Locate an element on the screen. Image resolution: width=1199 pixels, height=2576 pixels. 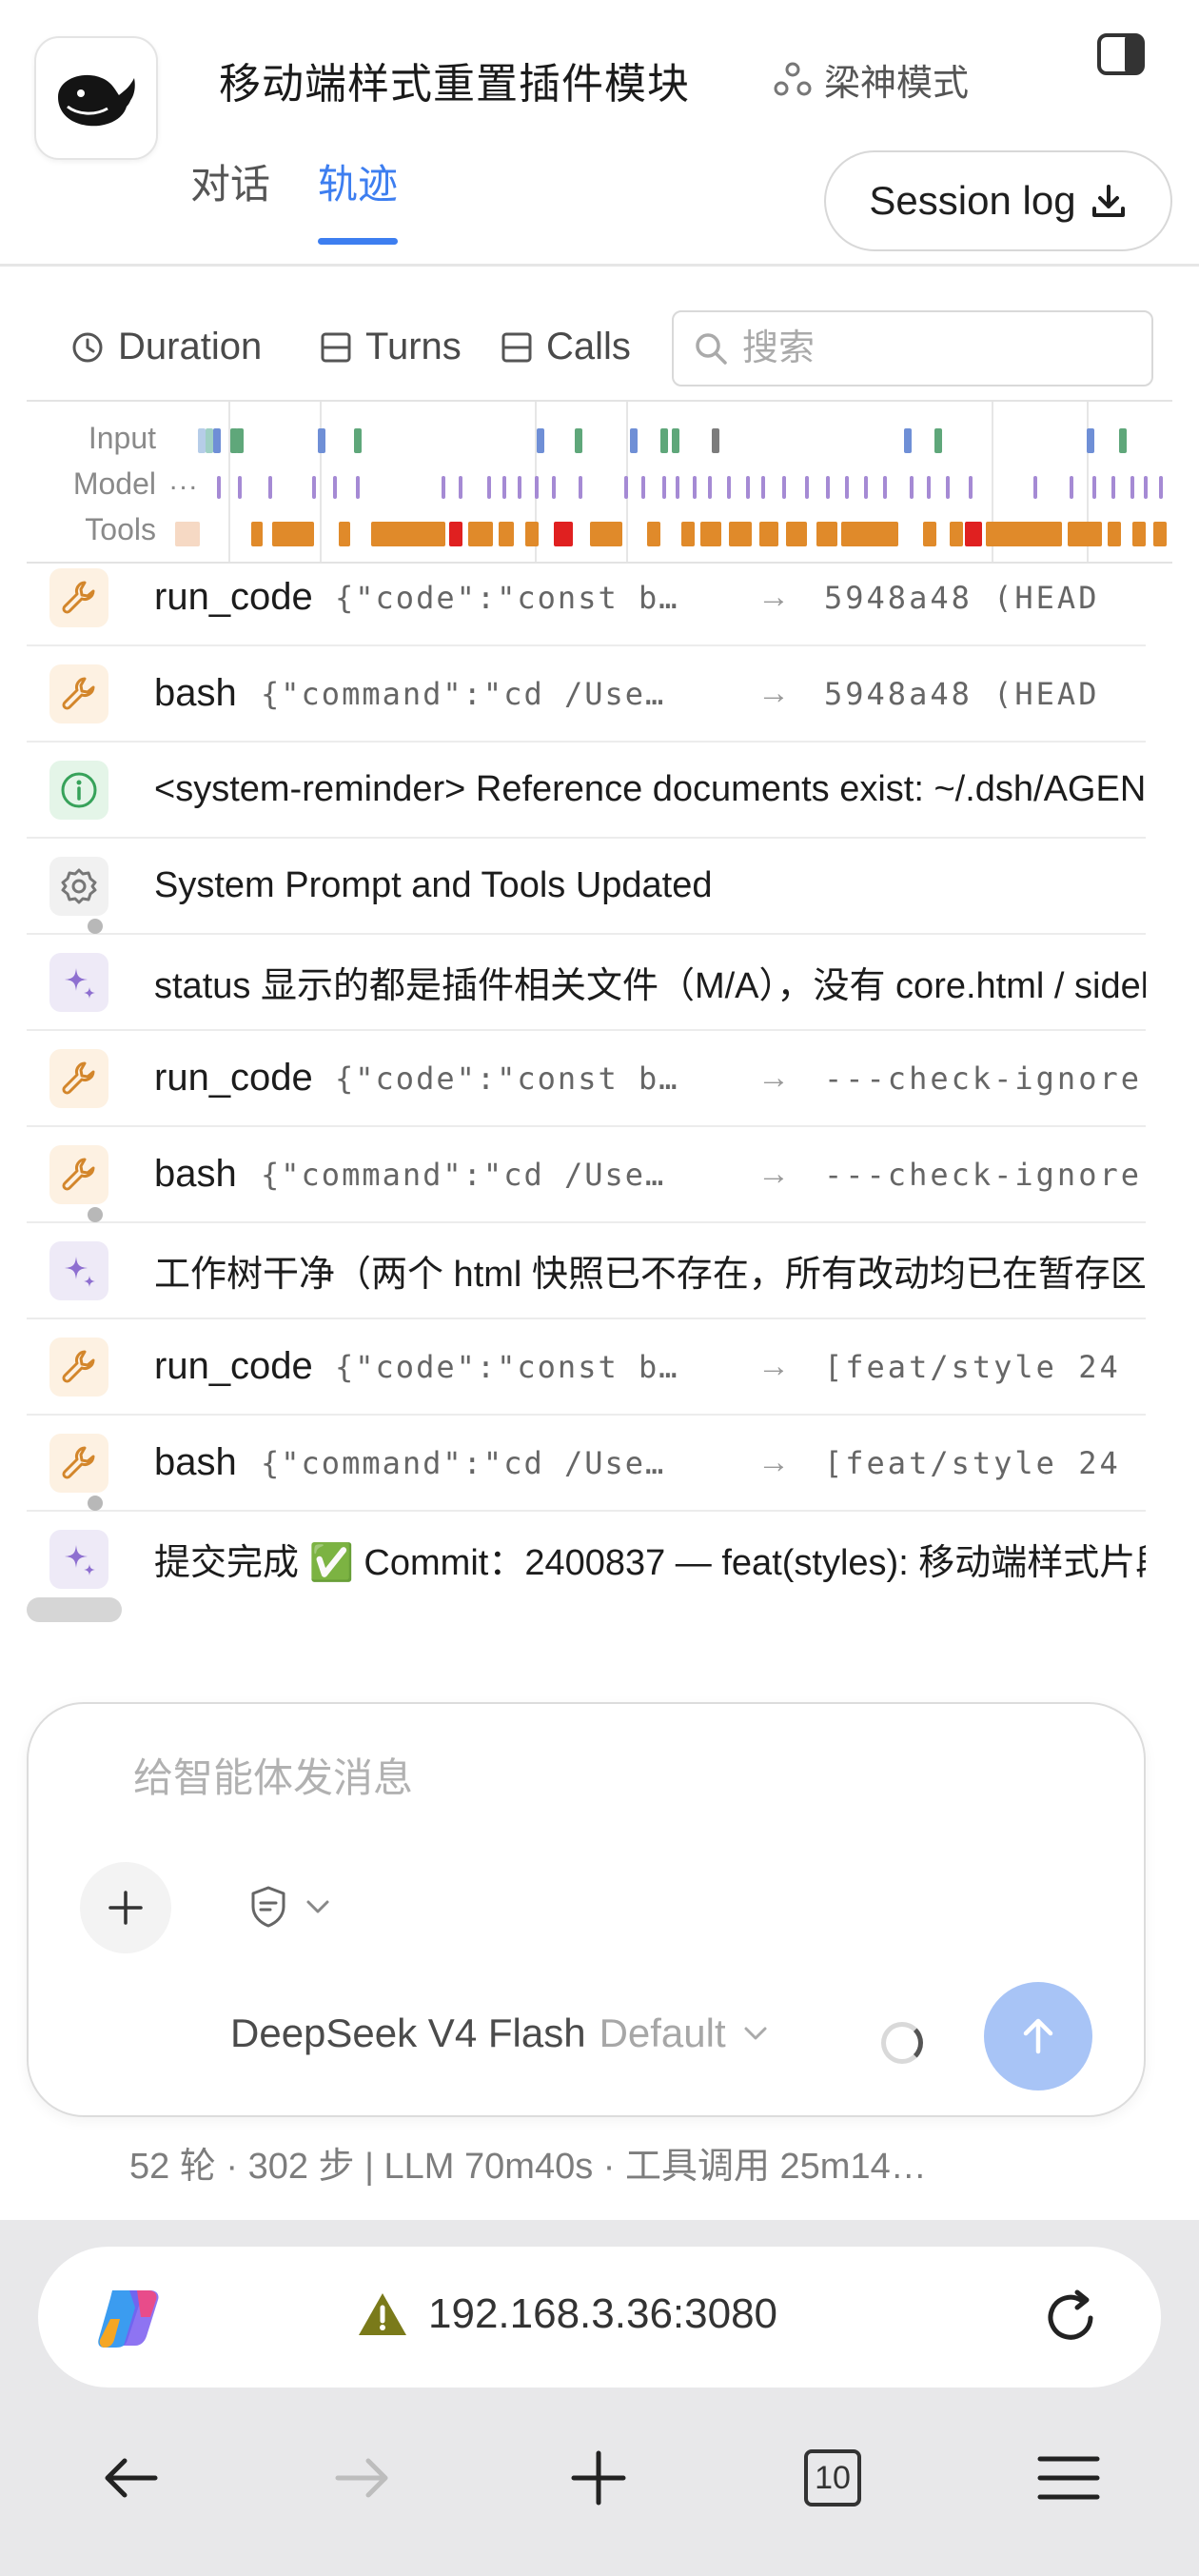
sidebar-toggle-button is located at coordinates (1121, 54).